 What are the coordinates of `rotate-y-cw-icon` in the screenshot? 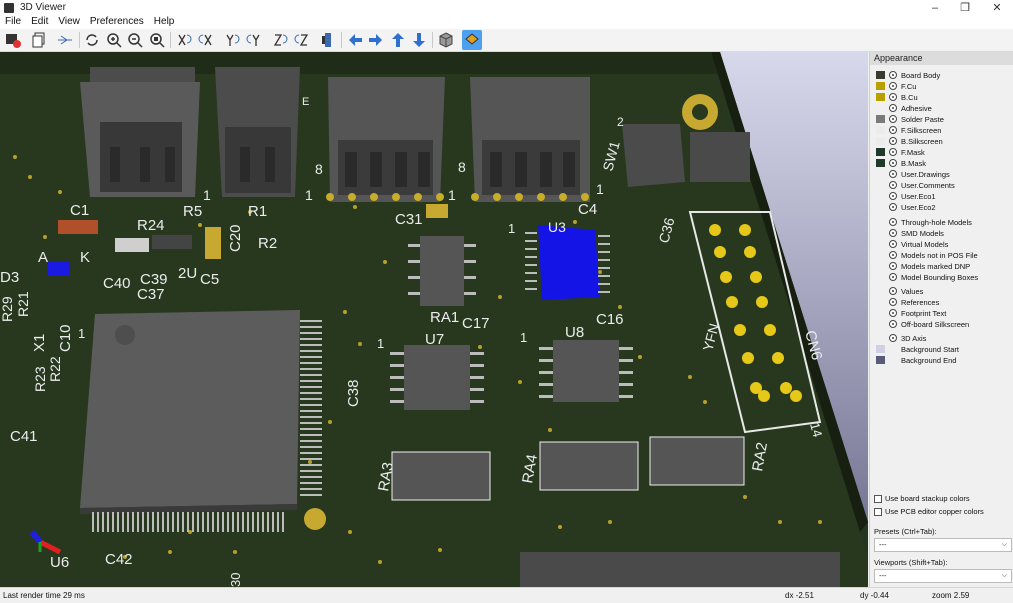 It's located at (232, 40).